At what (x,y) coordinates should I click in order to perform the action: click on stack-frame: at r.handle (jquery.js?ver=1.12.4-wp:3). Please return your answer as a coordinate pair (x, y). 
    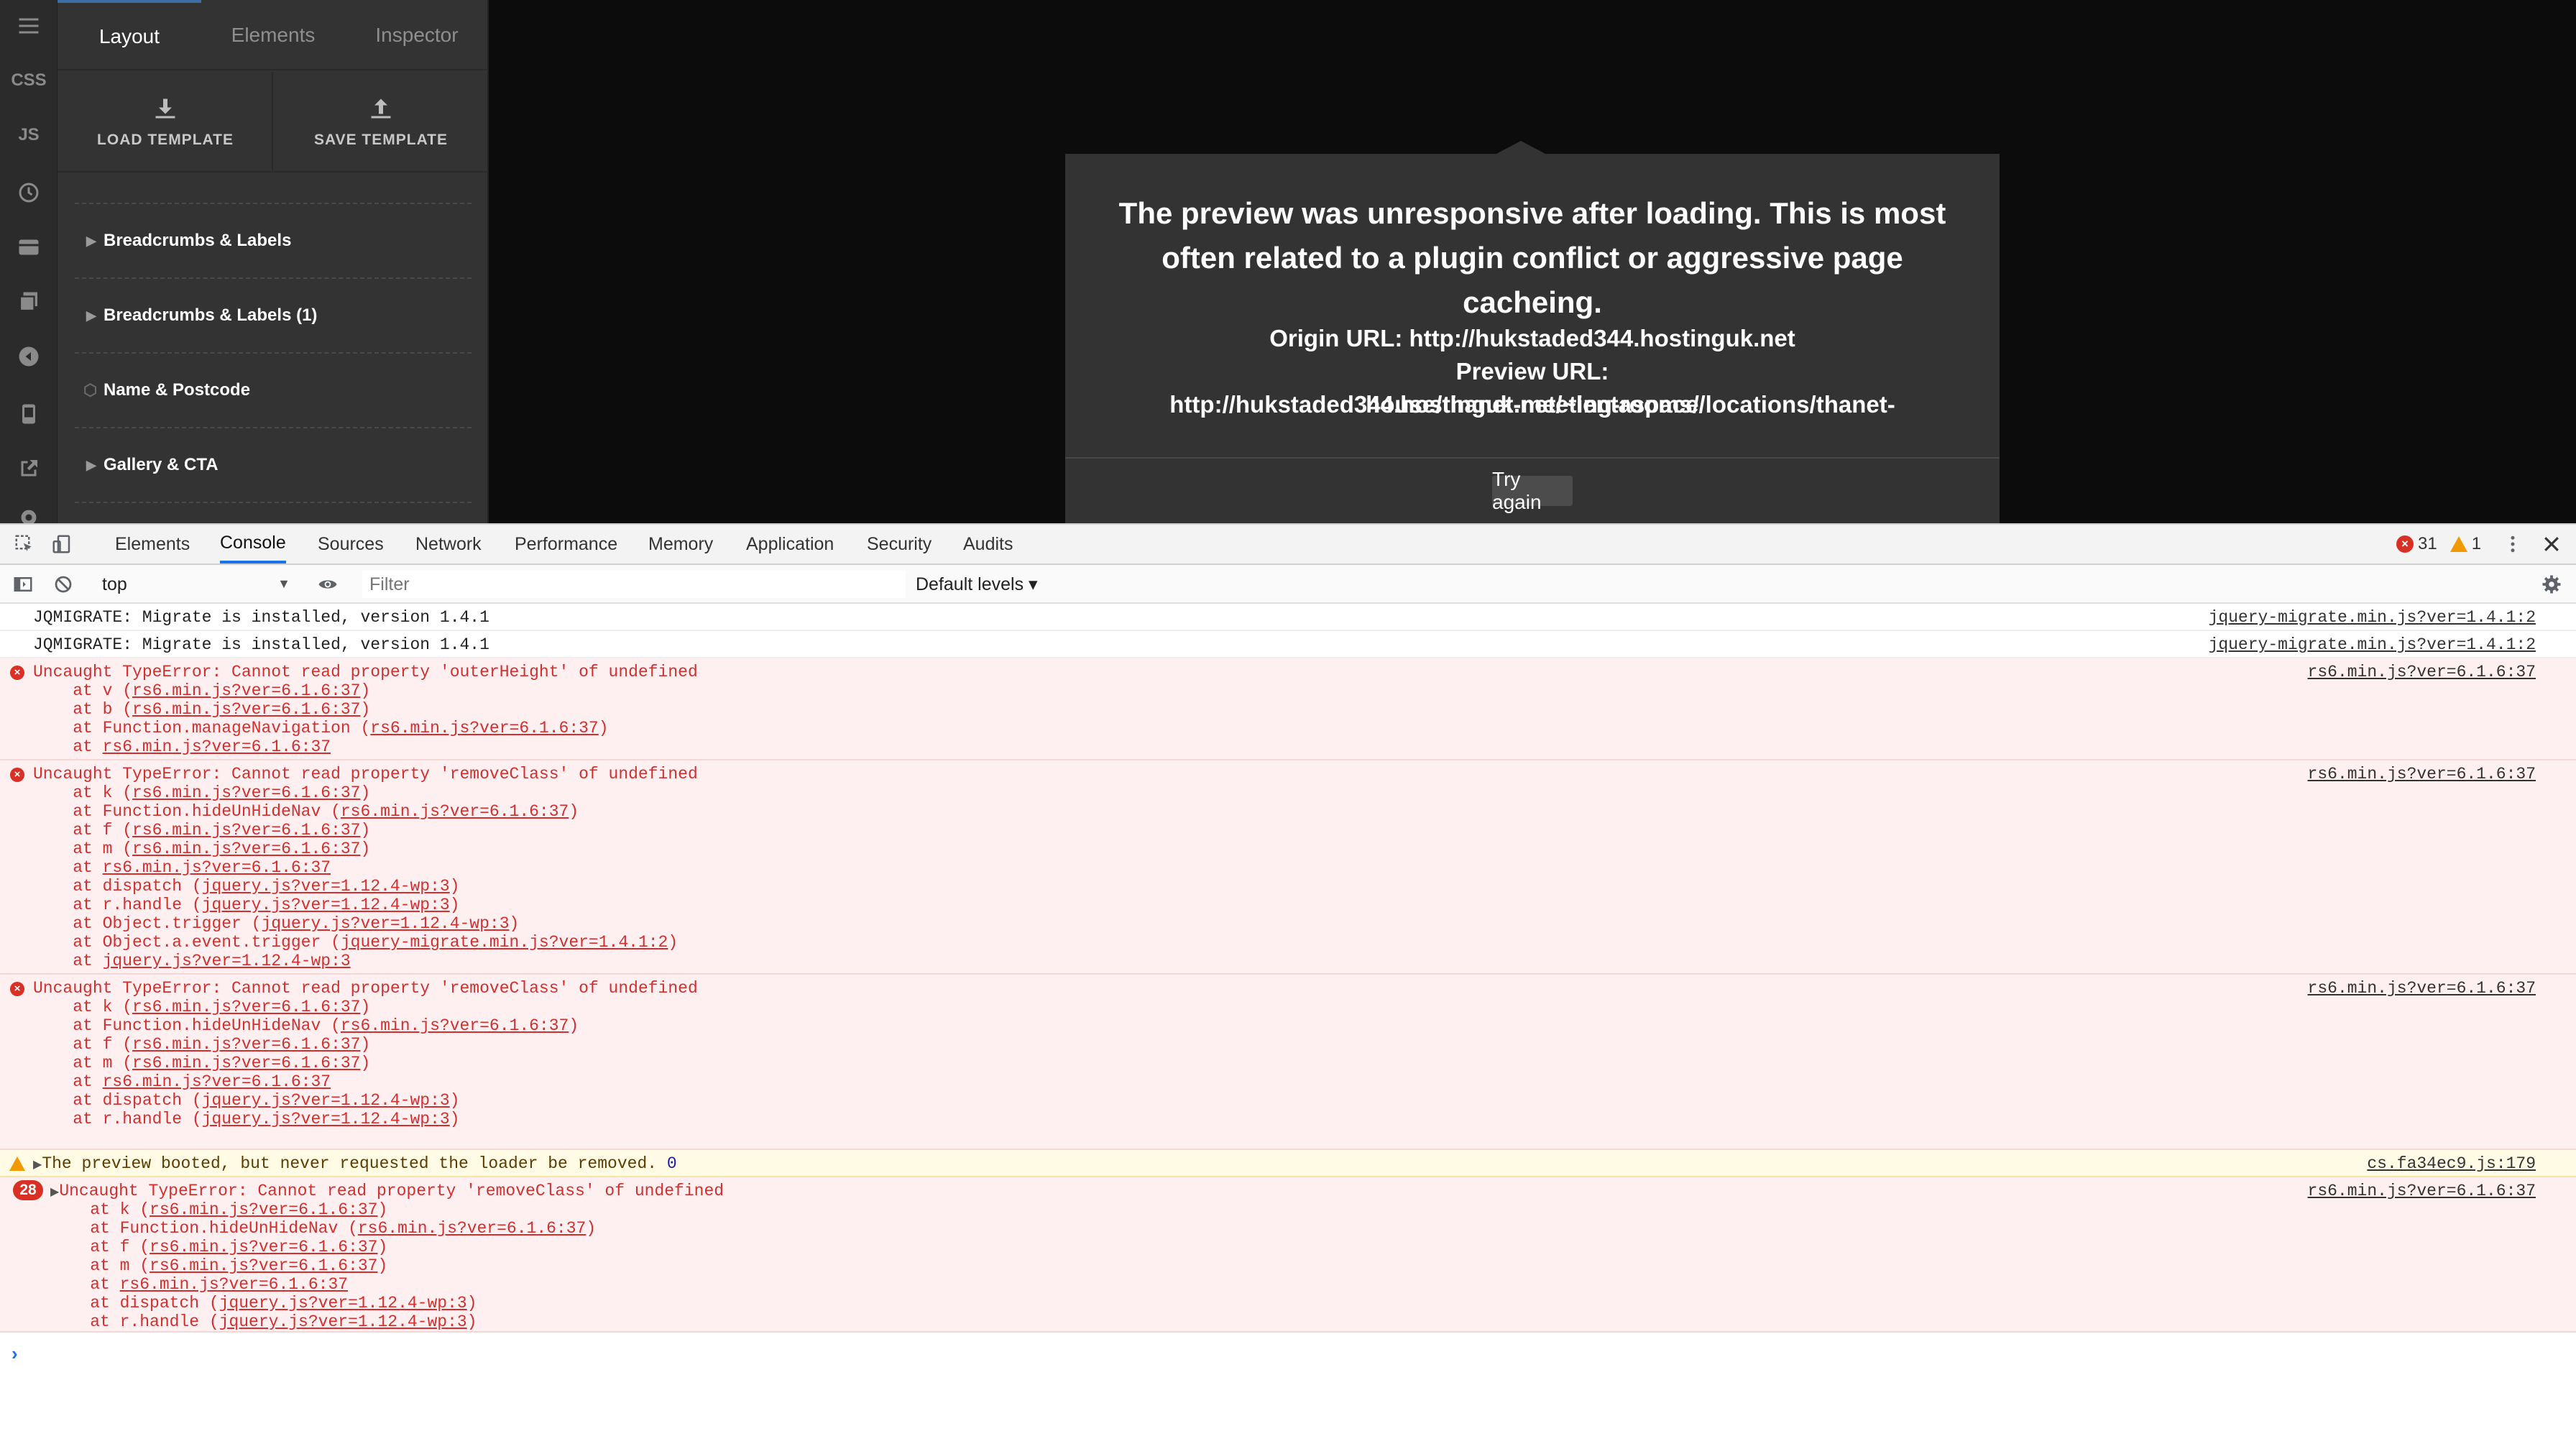
    Looking at the image, I should click on (246, 905).